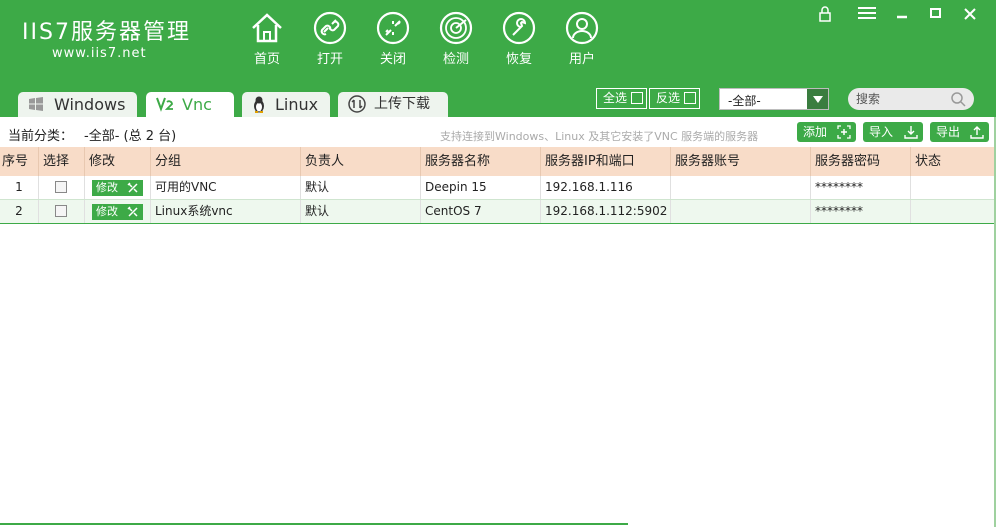 This screenshot has height=527, width=996. I want to click on vnc-icon, so click(164, 104).